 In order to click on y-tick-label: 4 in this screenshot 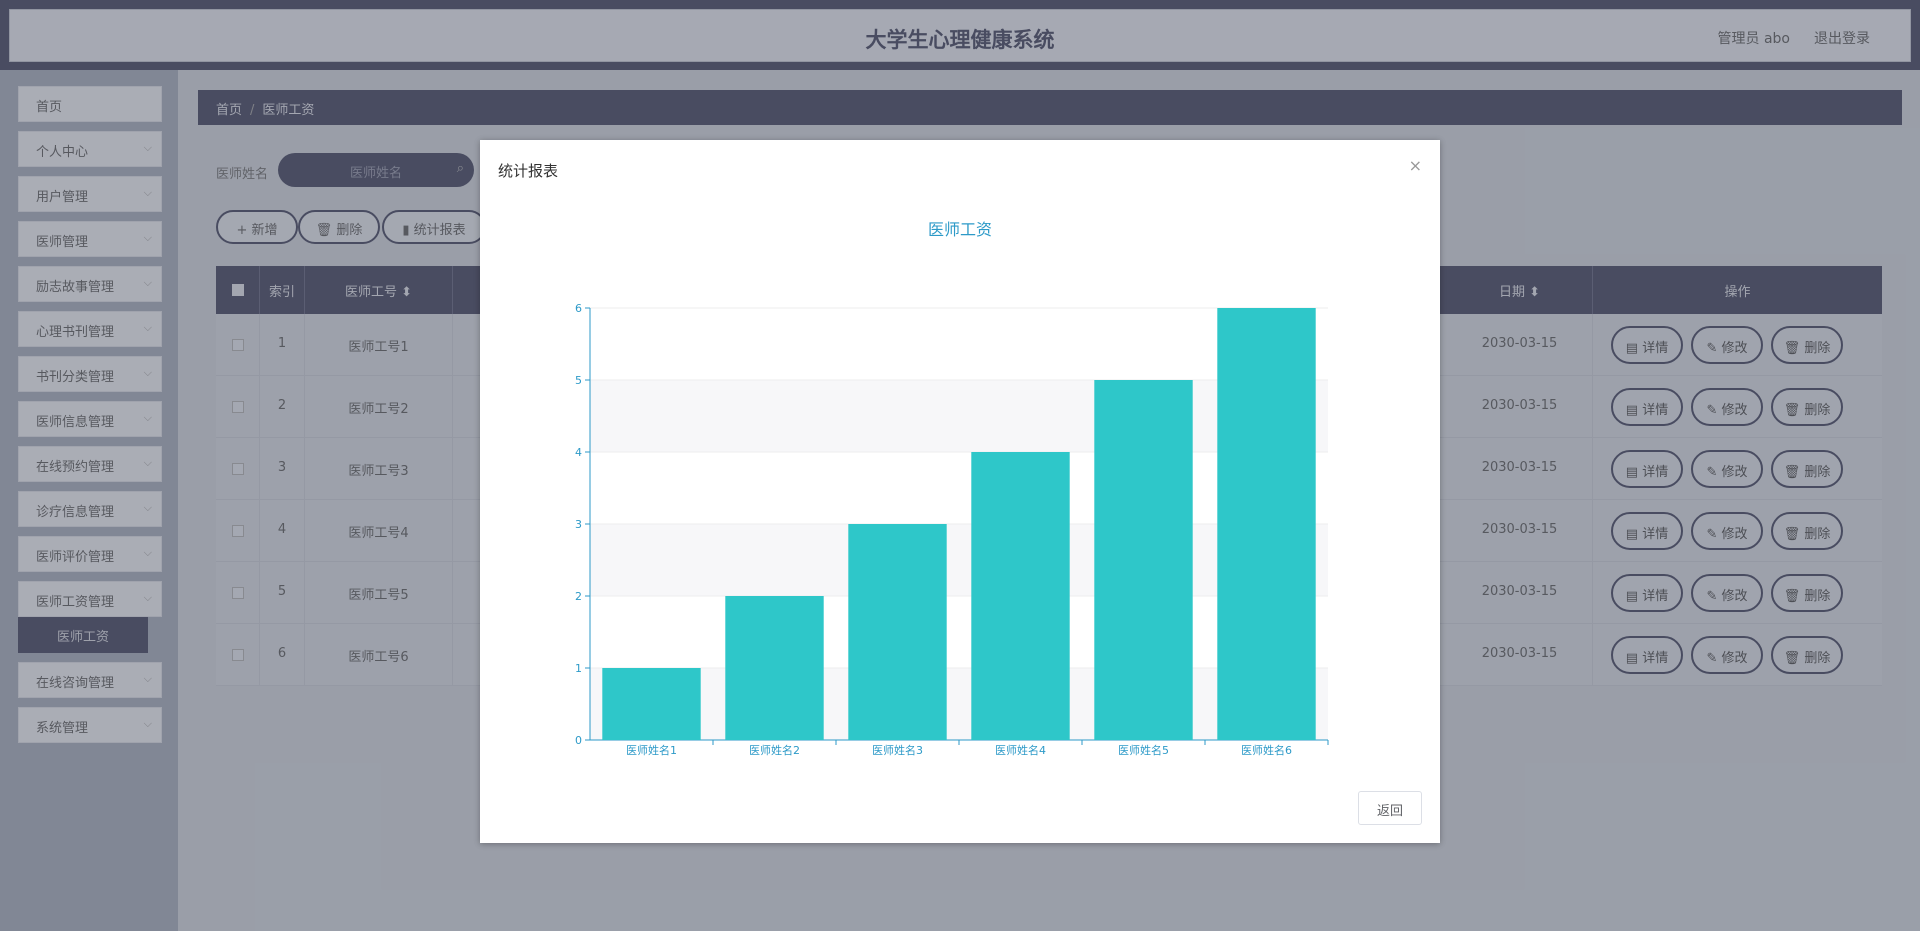, I will do `click(578, 452)`.